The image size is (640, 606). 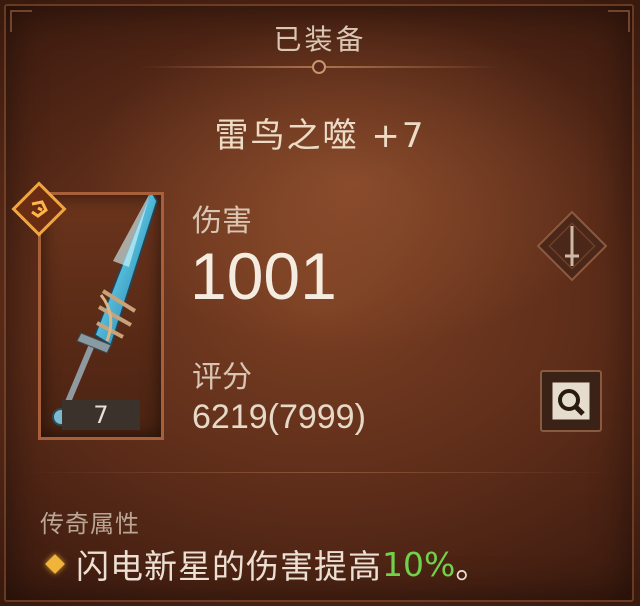 I want to click on legendary-glyph-icon, so click(x=39, y=209).